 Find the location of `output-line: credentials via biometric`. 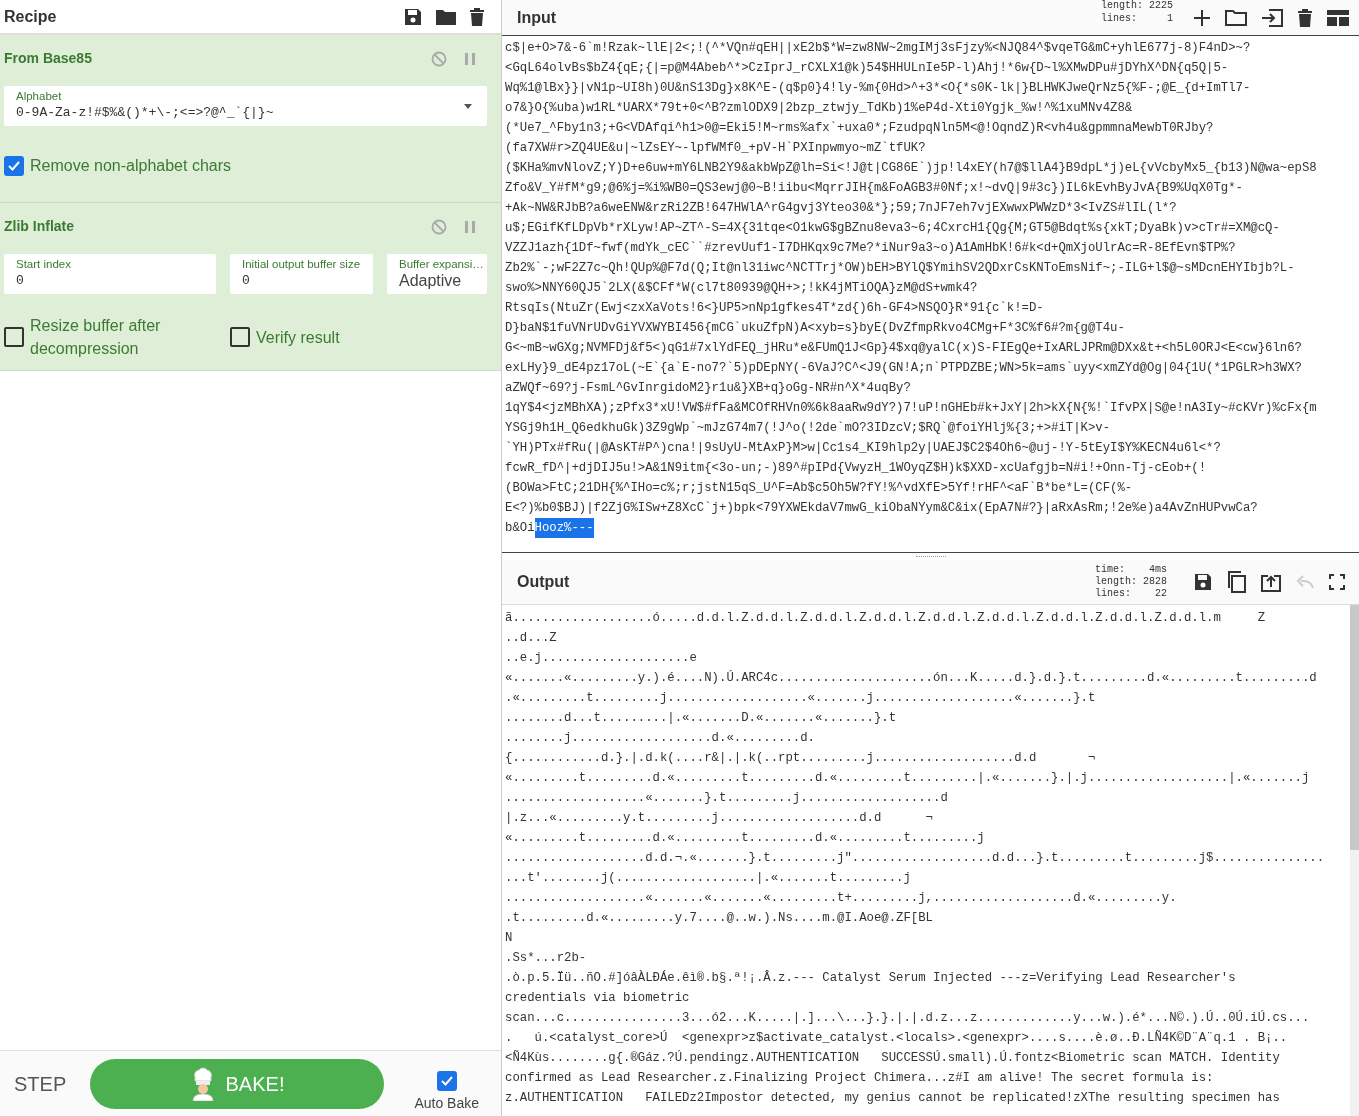

output-line: credentials via biometric is located at coordinates (598, 998).